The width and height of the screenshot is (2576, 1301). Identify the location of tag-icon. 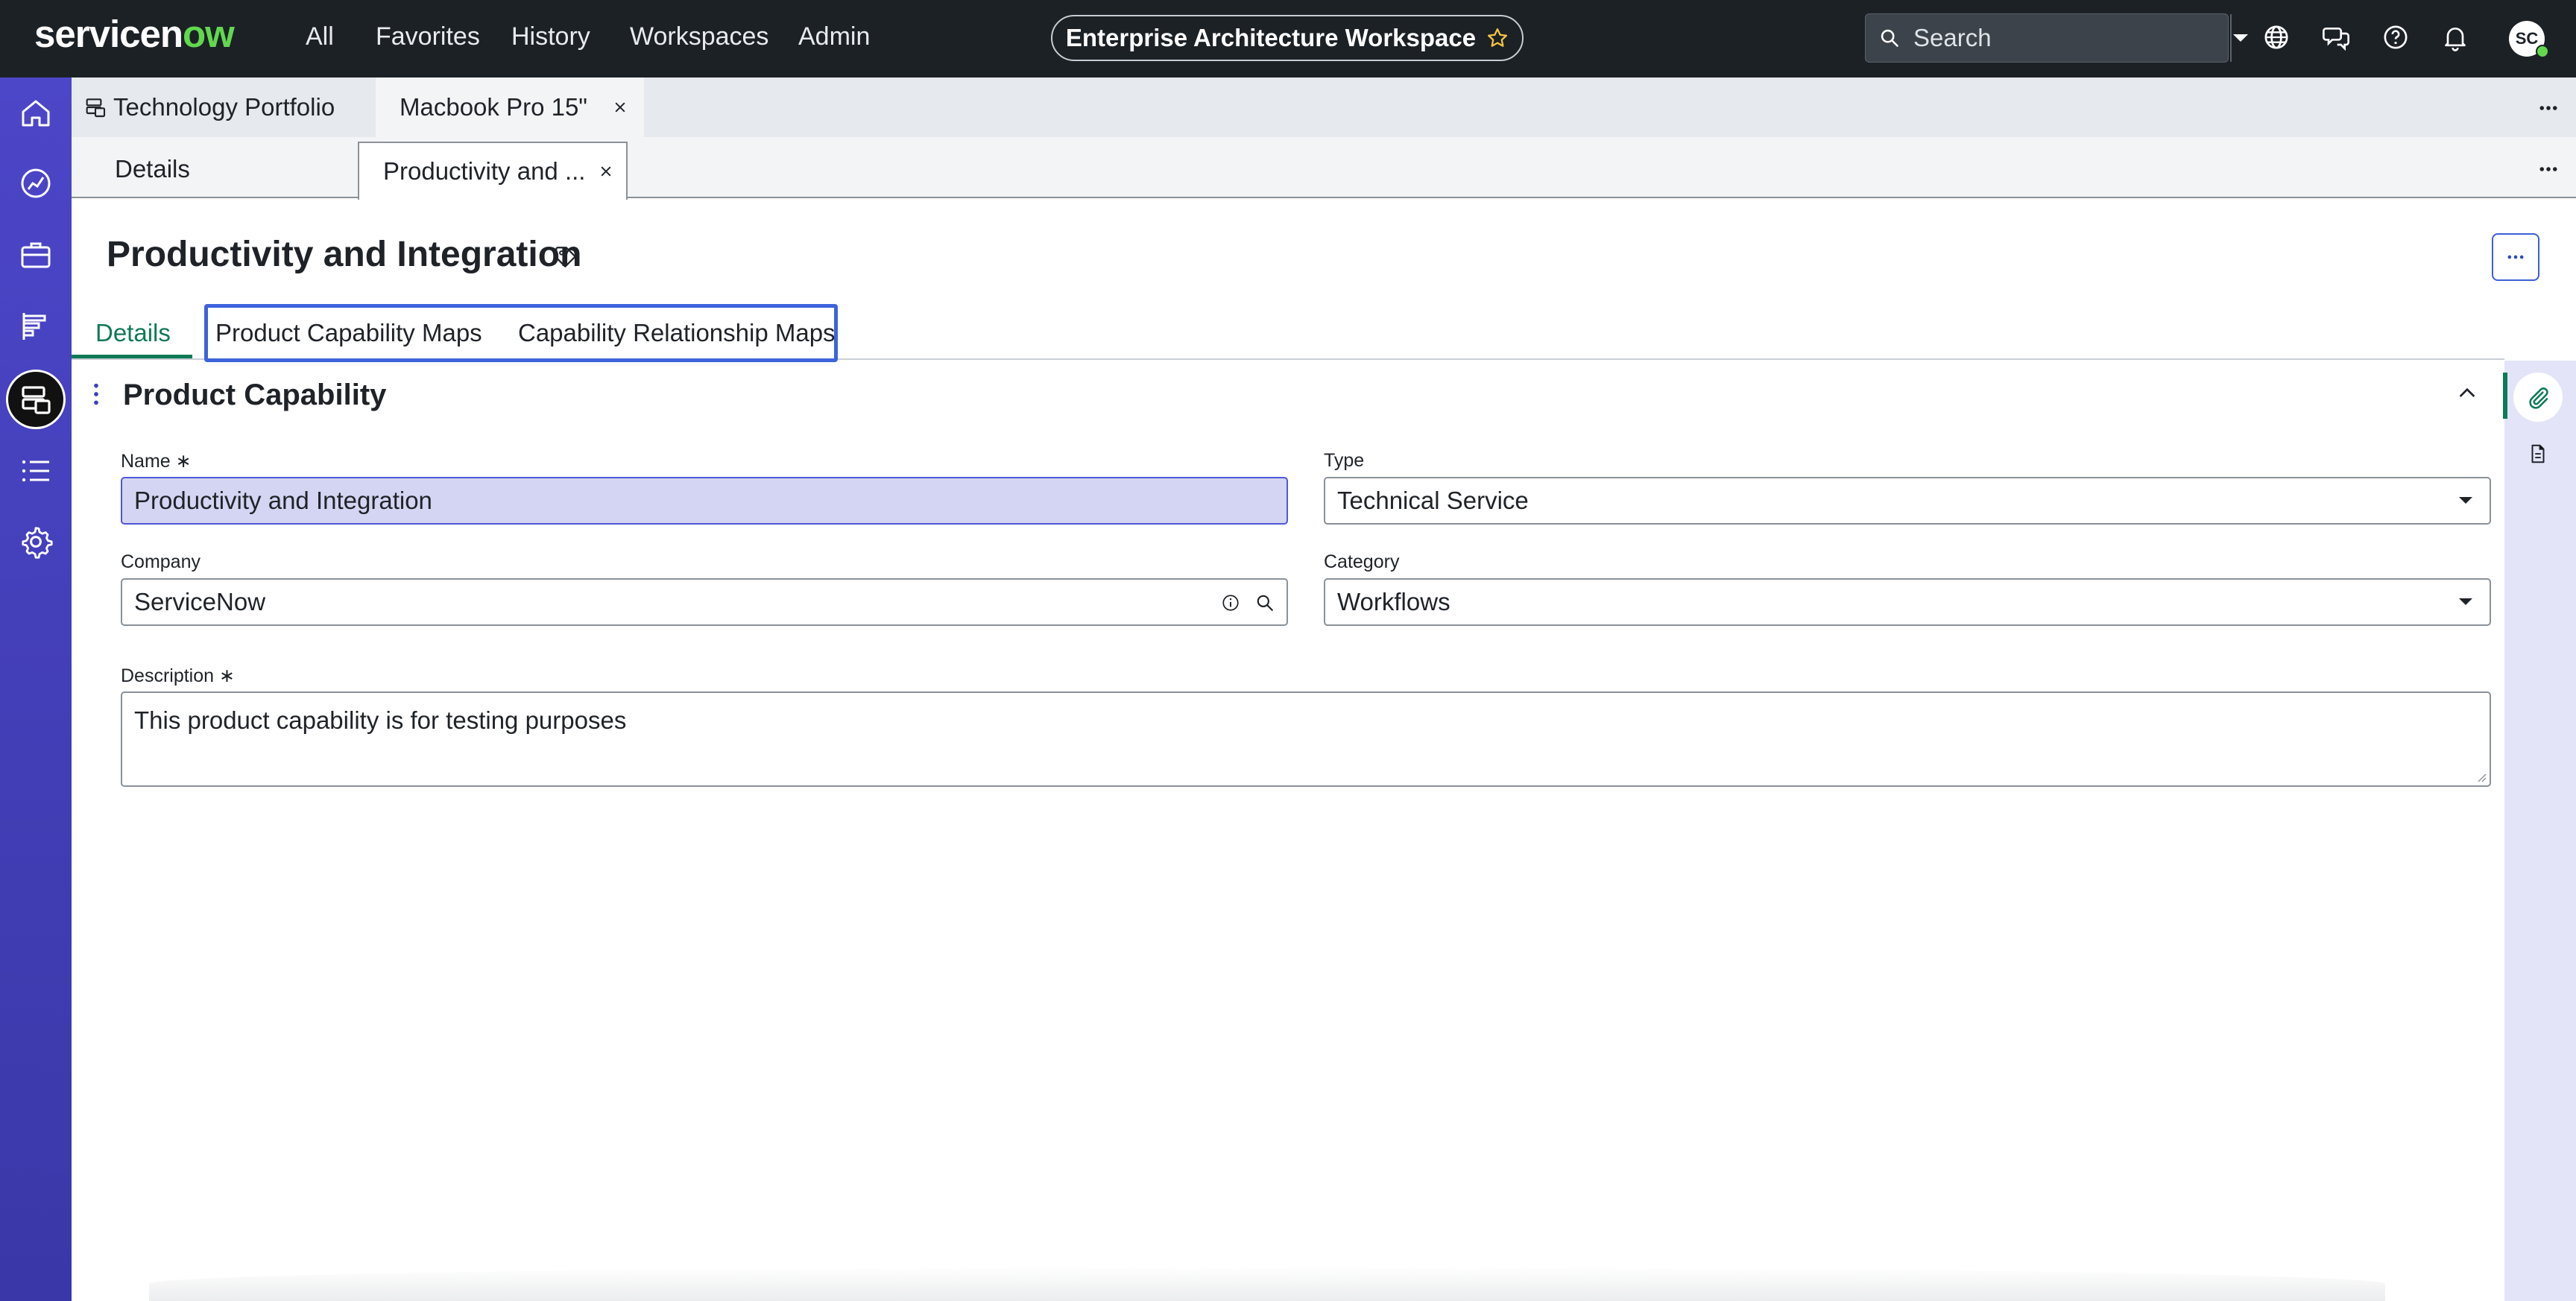
(565, 257).